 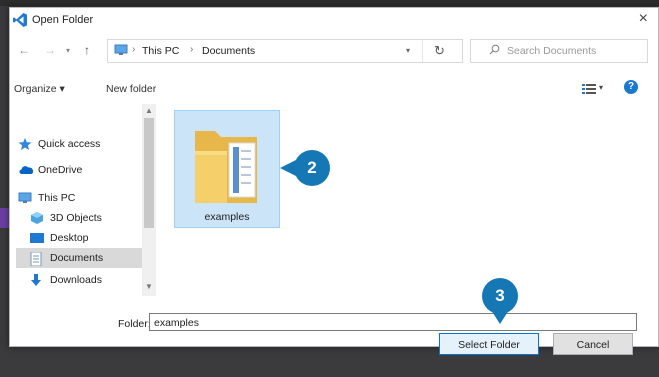 I want to click on recent-locations-chevron-icon: ▾, so click(x=68, y=50).